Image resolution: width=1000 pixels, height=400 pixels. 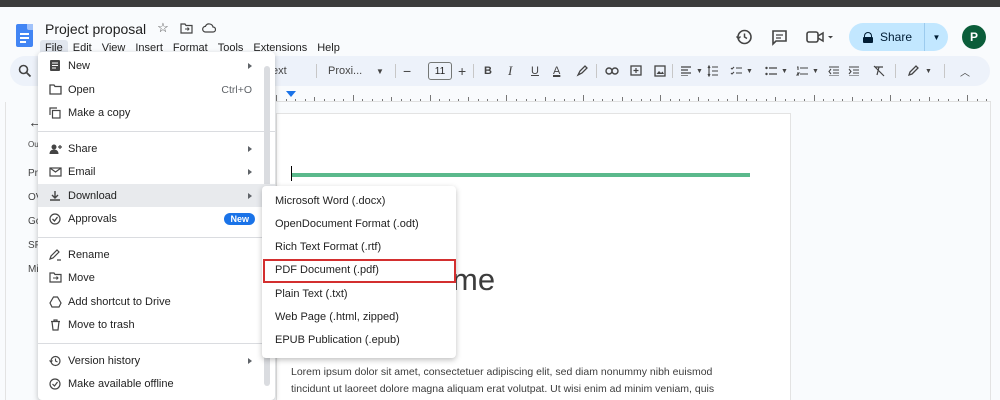 I want to click on menu-item-label: Move to trash, so click(x=101, y=324).